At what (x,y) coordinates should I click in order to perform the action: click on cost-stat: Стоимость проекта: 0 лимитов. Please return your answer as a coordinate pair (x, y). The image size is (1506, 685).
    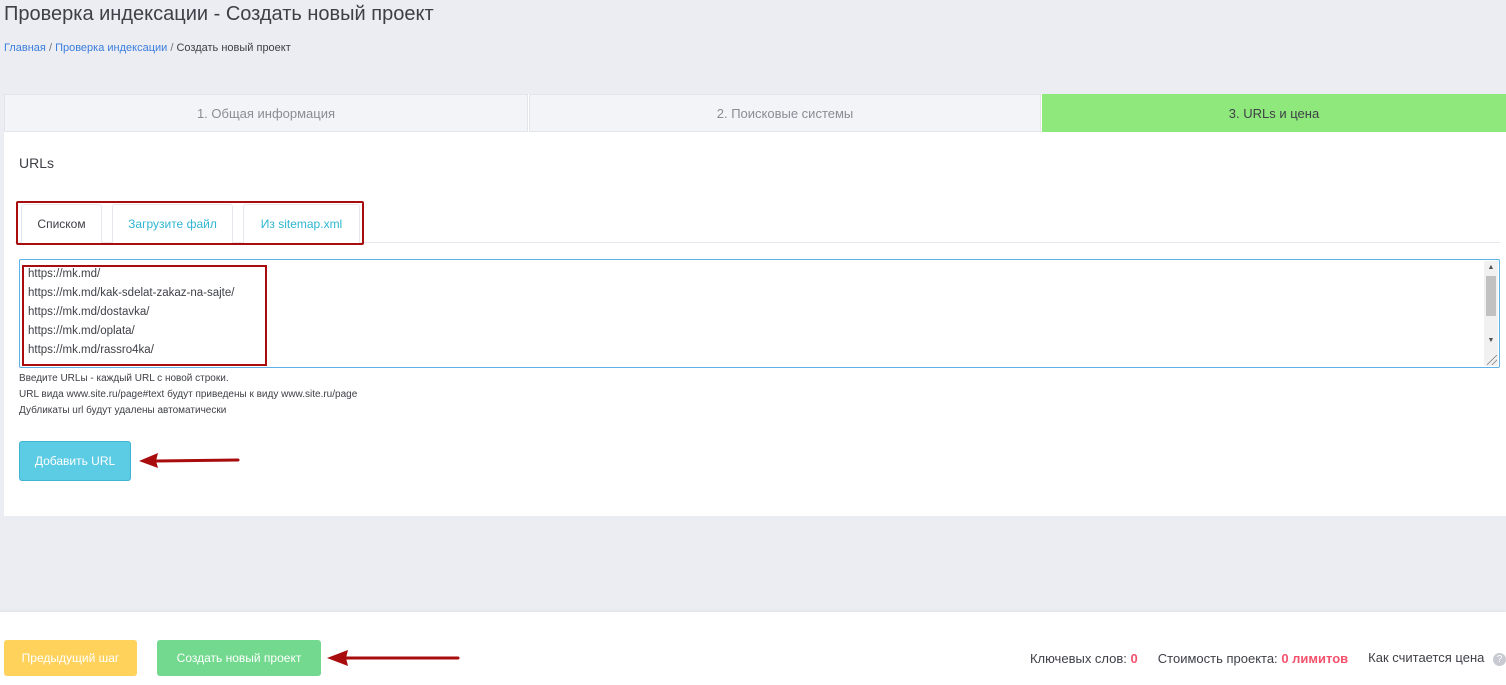
    Looking at the image, I should click on (1253, 658).